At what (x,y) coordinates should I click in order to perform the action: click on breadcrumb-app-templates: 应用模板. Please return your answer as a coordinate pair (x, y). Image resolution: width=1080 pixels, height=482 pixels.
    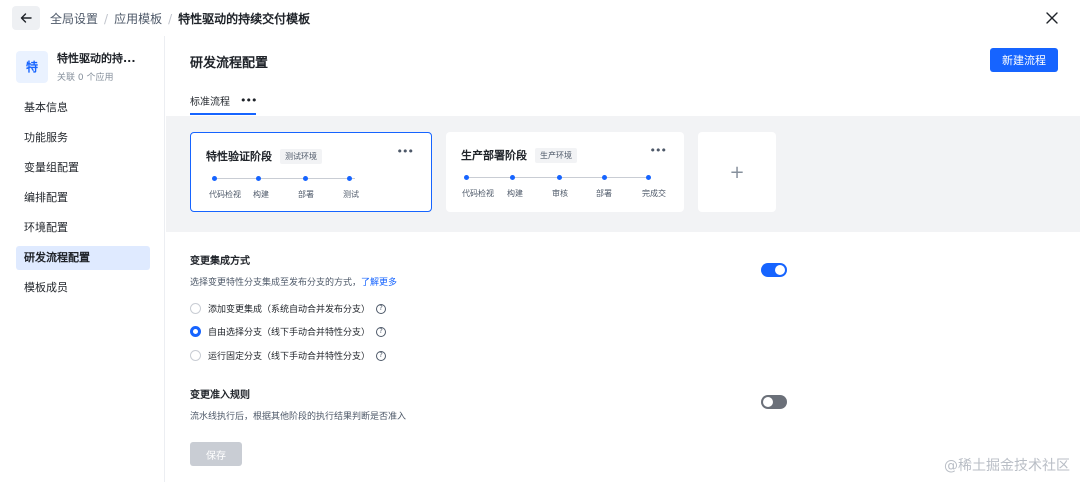
    Looking at the image, I should click on (138, 18).